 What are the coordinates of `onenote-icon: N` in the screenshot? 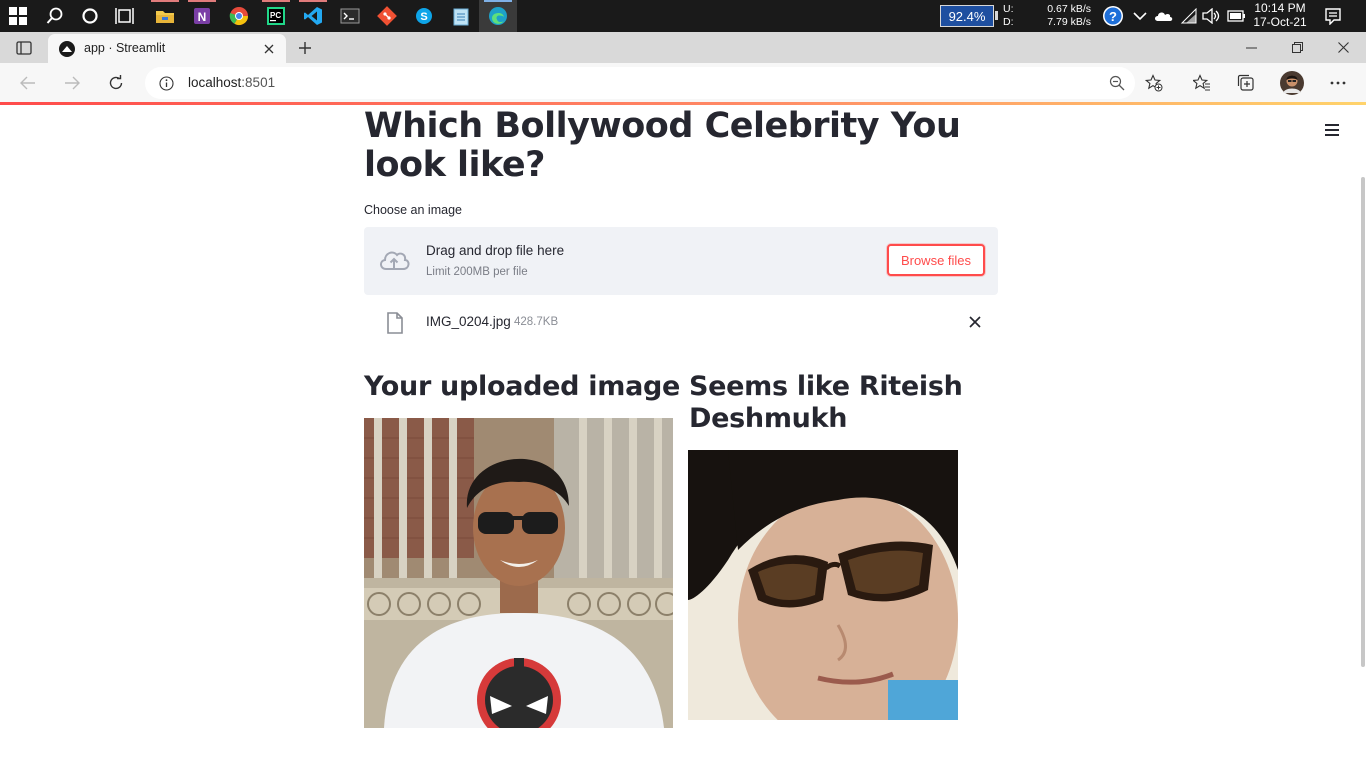 It's located at (202, 16).